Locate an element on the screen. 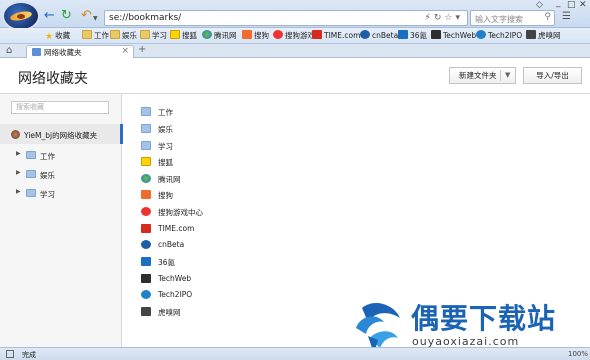 This screenshot has height=360, width=590. menu-icon: ☰ is located at coordinates (566, 16).